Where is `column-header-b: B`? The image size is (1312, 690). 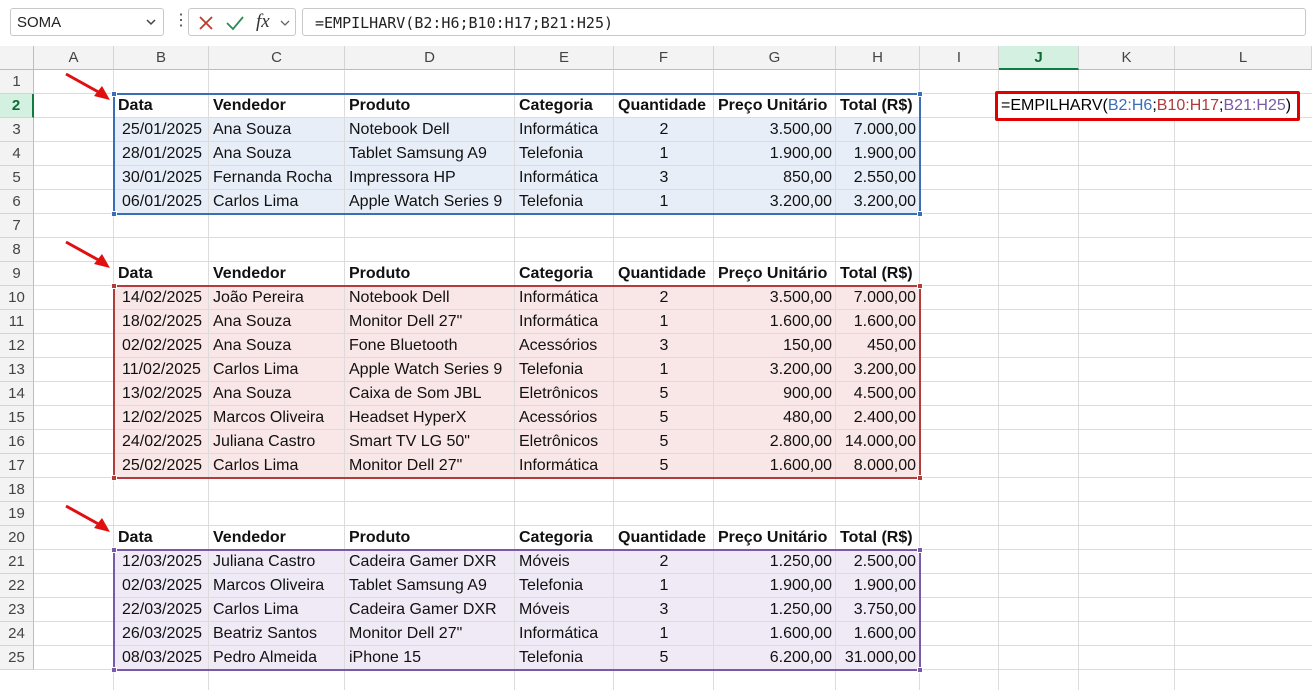 column-header-b: B is located at coordinates (161, 58).